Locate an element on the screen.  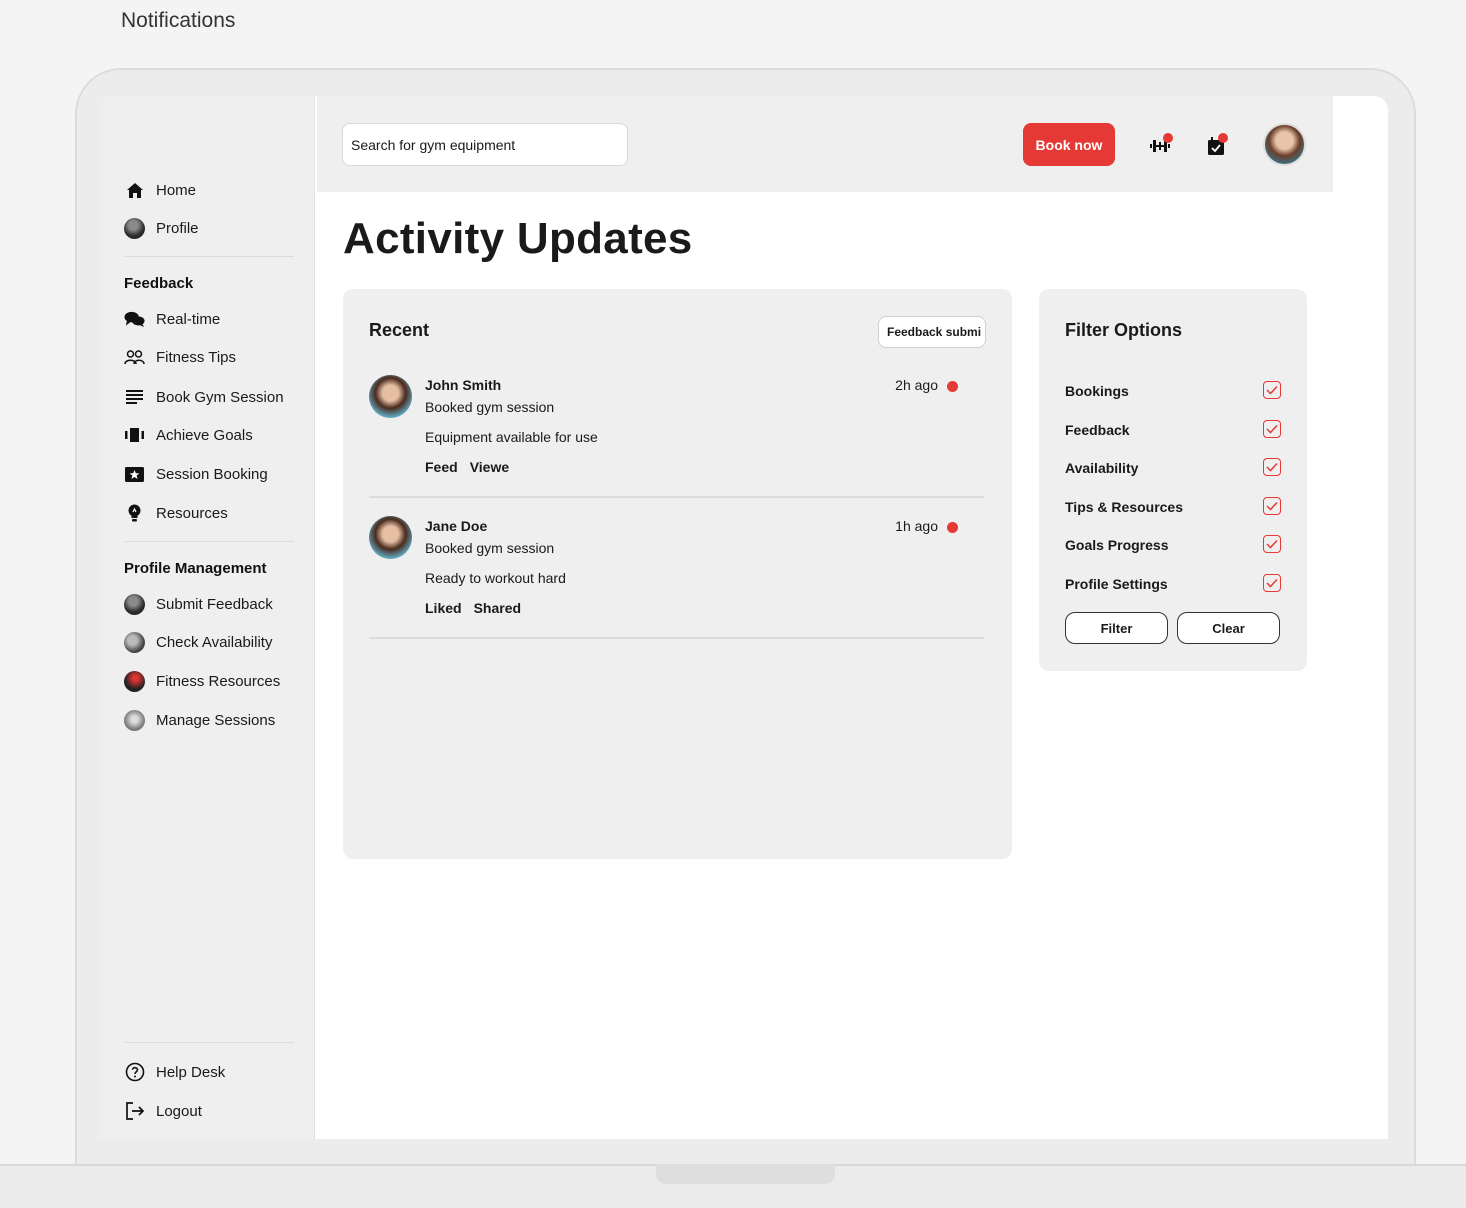
sidebar-item-achieve-goals: Achieve Goals is located at coordinates (188, 435).